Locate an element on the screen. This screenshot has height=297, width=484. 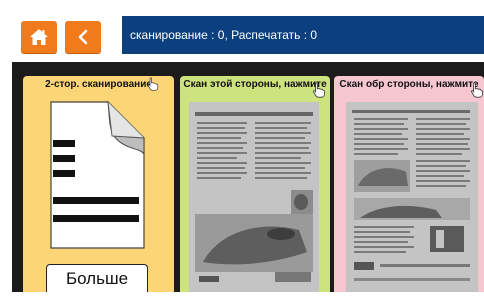
card-title: Скан этой стороны, нажмите is located at coordinates (255, 84).